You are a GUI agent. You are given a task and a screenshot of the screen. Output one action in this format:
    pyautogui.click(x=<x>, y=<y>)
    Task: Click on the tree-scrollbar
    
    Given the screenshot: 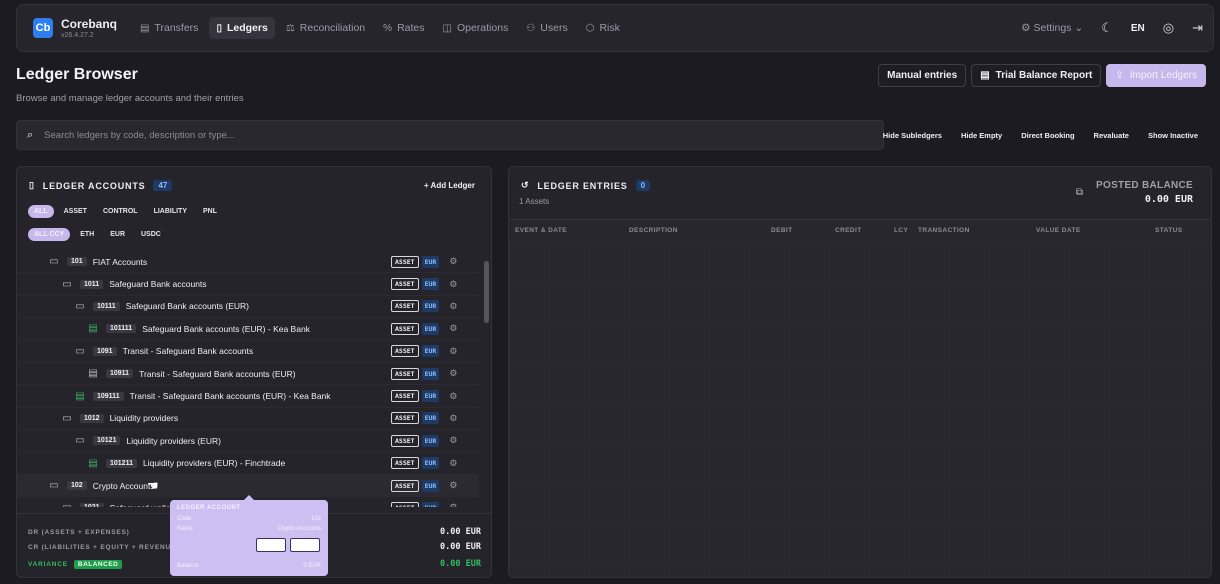 What is the action you would take?
    pyautogui.click(x=486, y=292)
    